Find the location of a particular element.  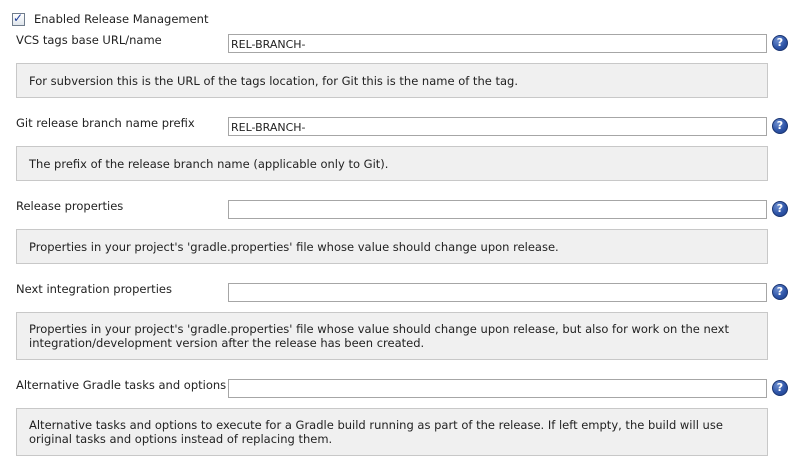

vcs-tags-base-url-label: VCS tags base URL/name is located at coordinates (89, 40).